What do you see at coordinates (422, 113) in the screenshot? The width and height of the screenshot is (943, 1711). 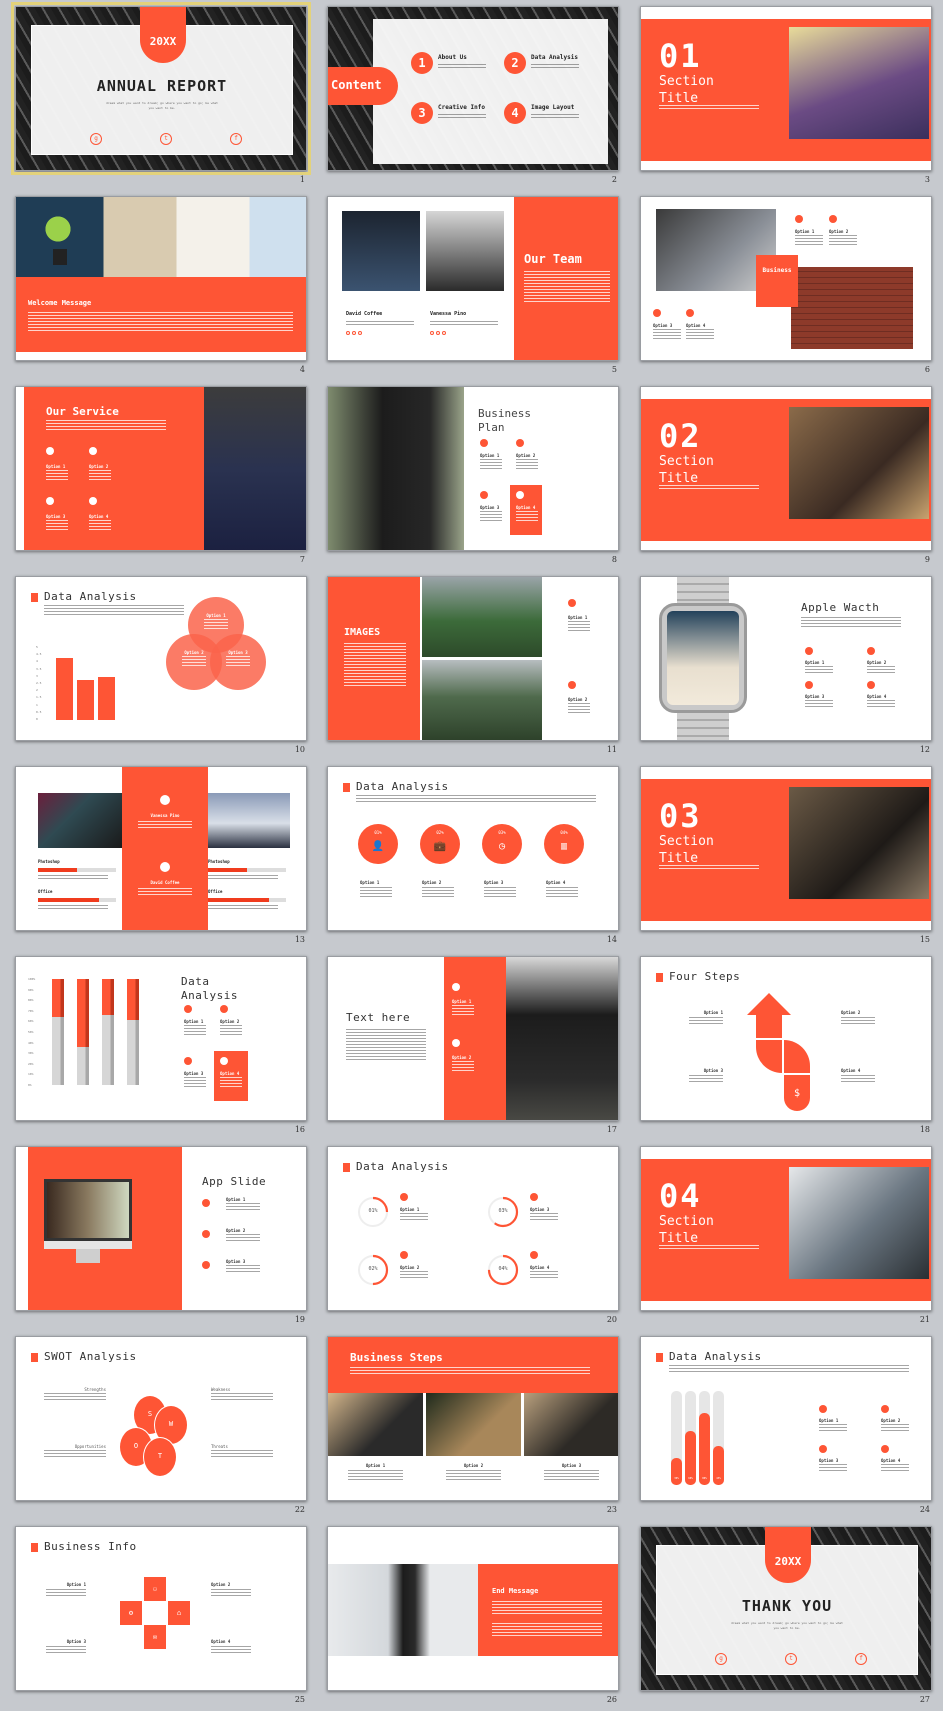 I see `item-number: 3` at bounding box center [422, 113].